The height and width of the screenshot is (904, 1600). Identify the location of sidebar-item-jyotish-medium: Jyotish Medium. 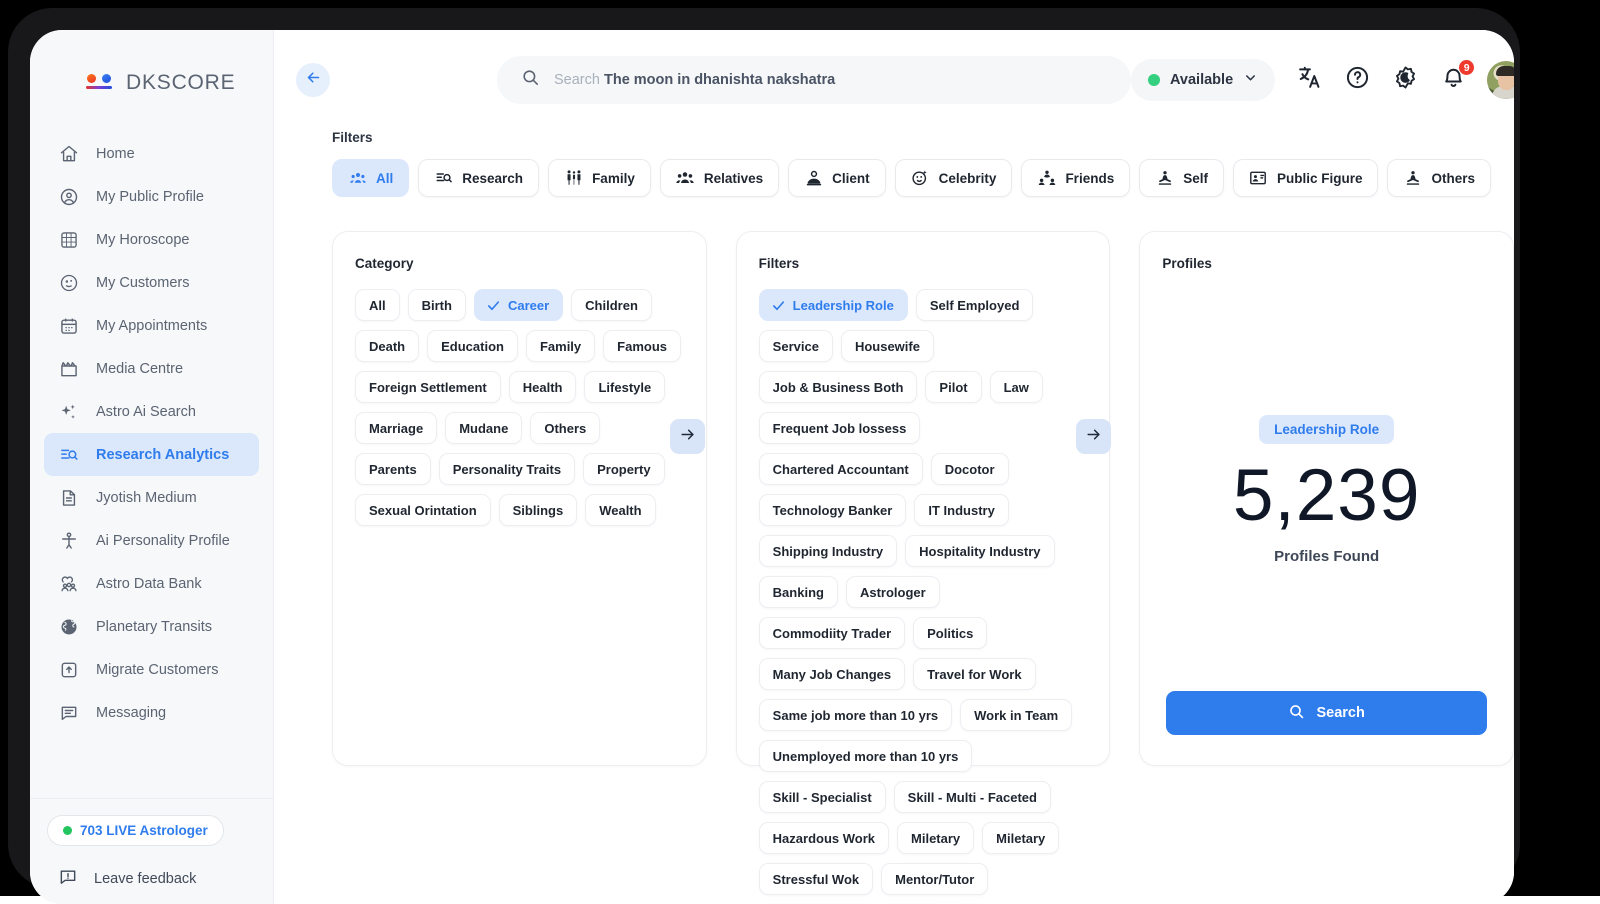
(151, 497).